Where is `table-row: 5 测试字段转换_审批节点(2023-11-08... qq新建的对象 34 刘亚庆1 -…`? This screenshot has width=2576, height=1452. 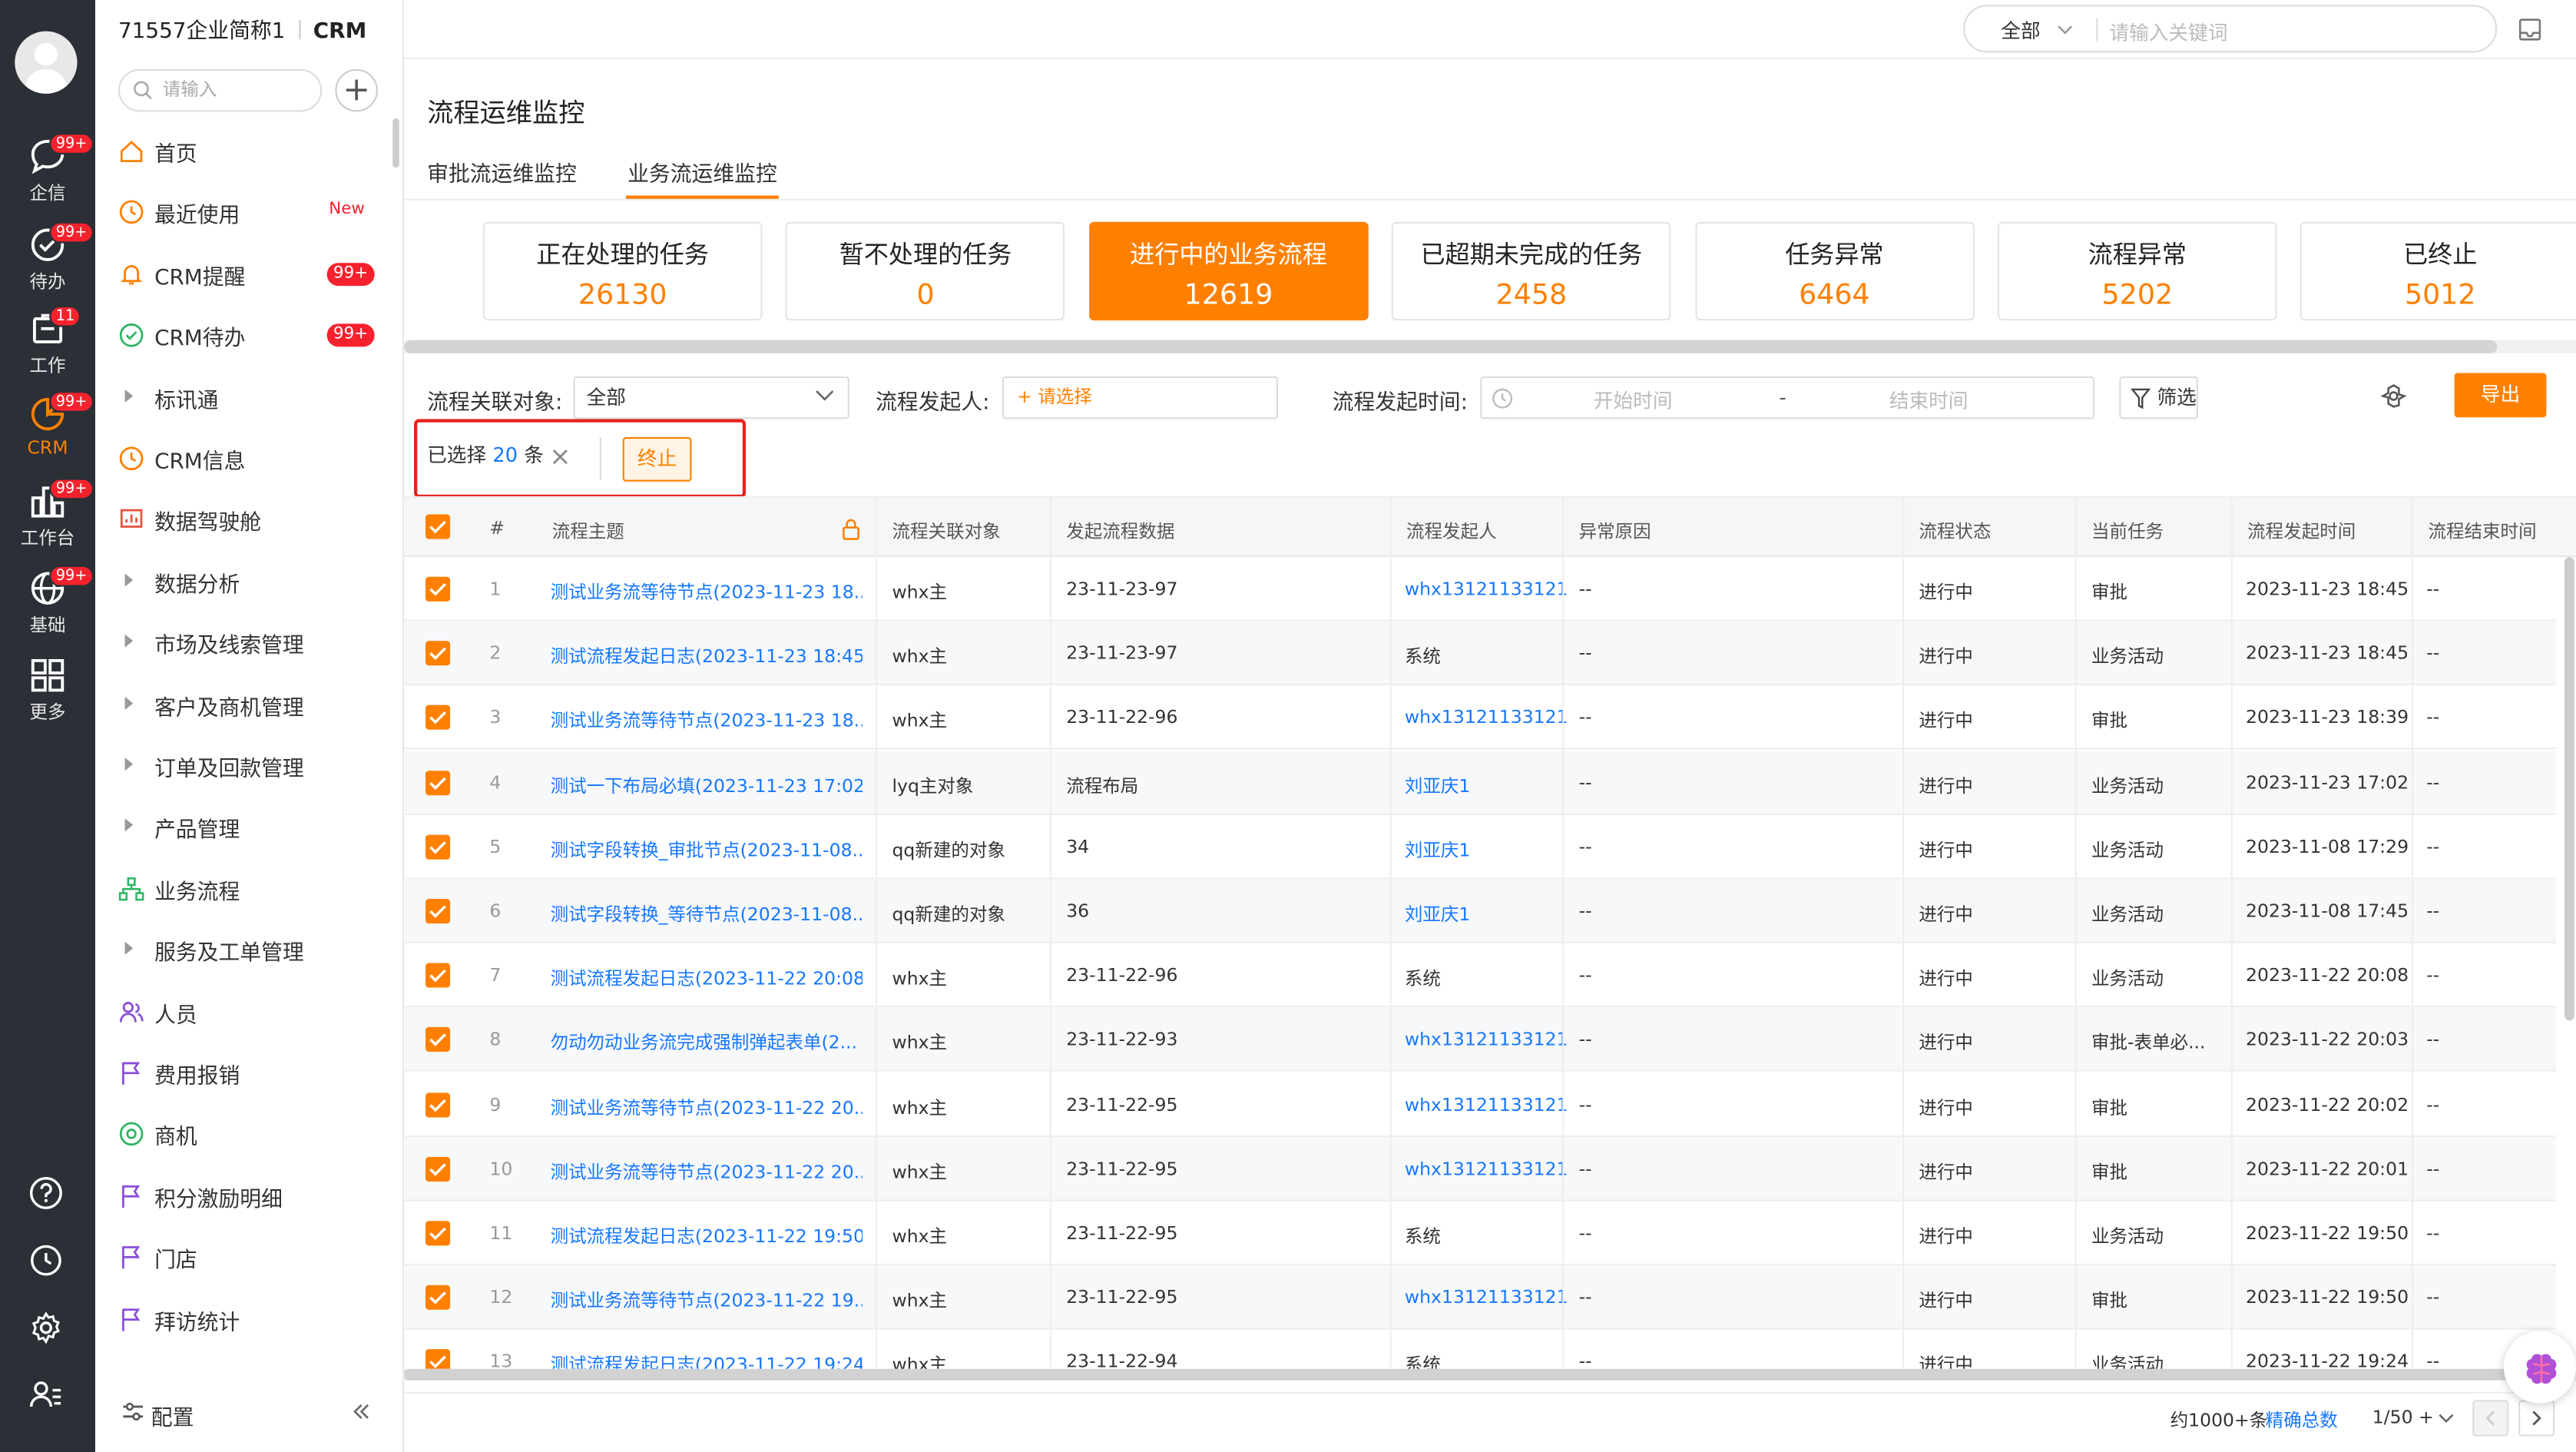 table-row: 5 测试字段转换_审批节点(2023-11-08... qq新建的对象 34 刘亚庆1 -… is located at coordinates (1480, 847).